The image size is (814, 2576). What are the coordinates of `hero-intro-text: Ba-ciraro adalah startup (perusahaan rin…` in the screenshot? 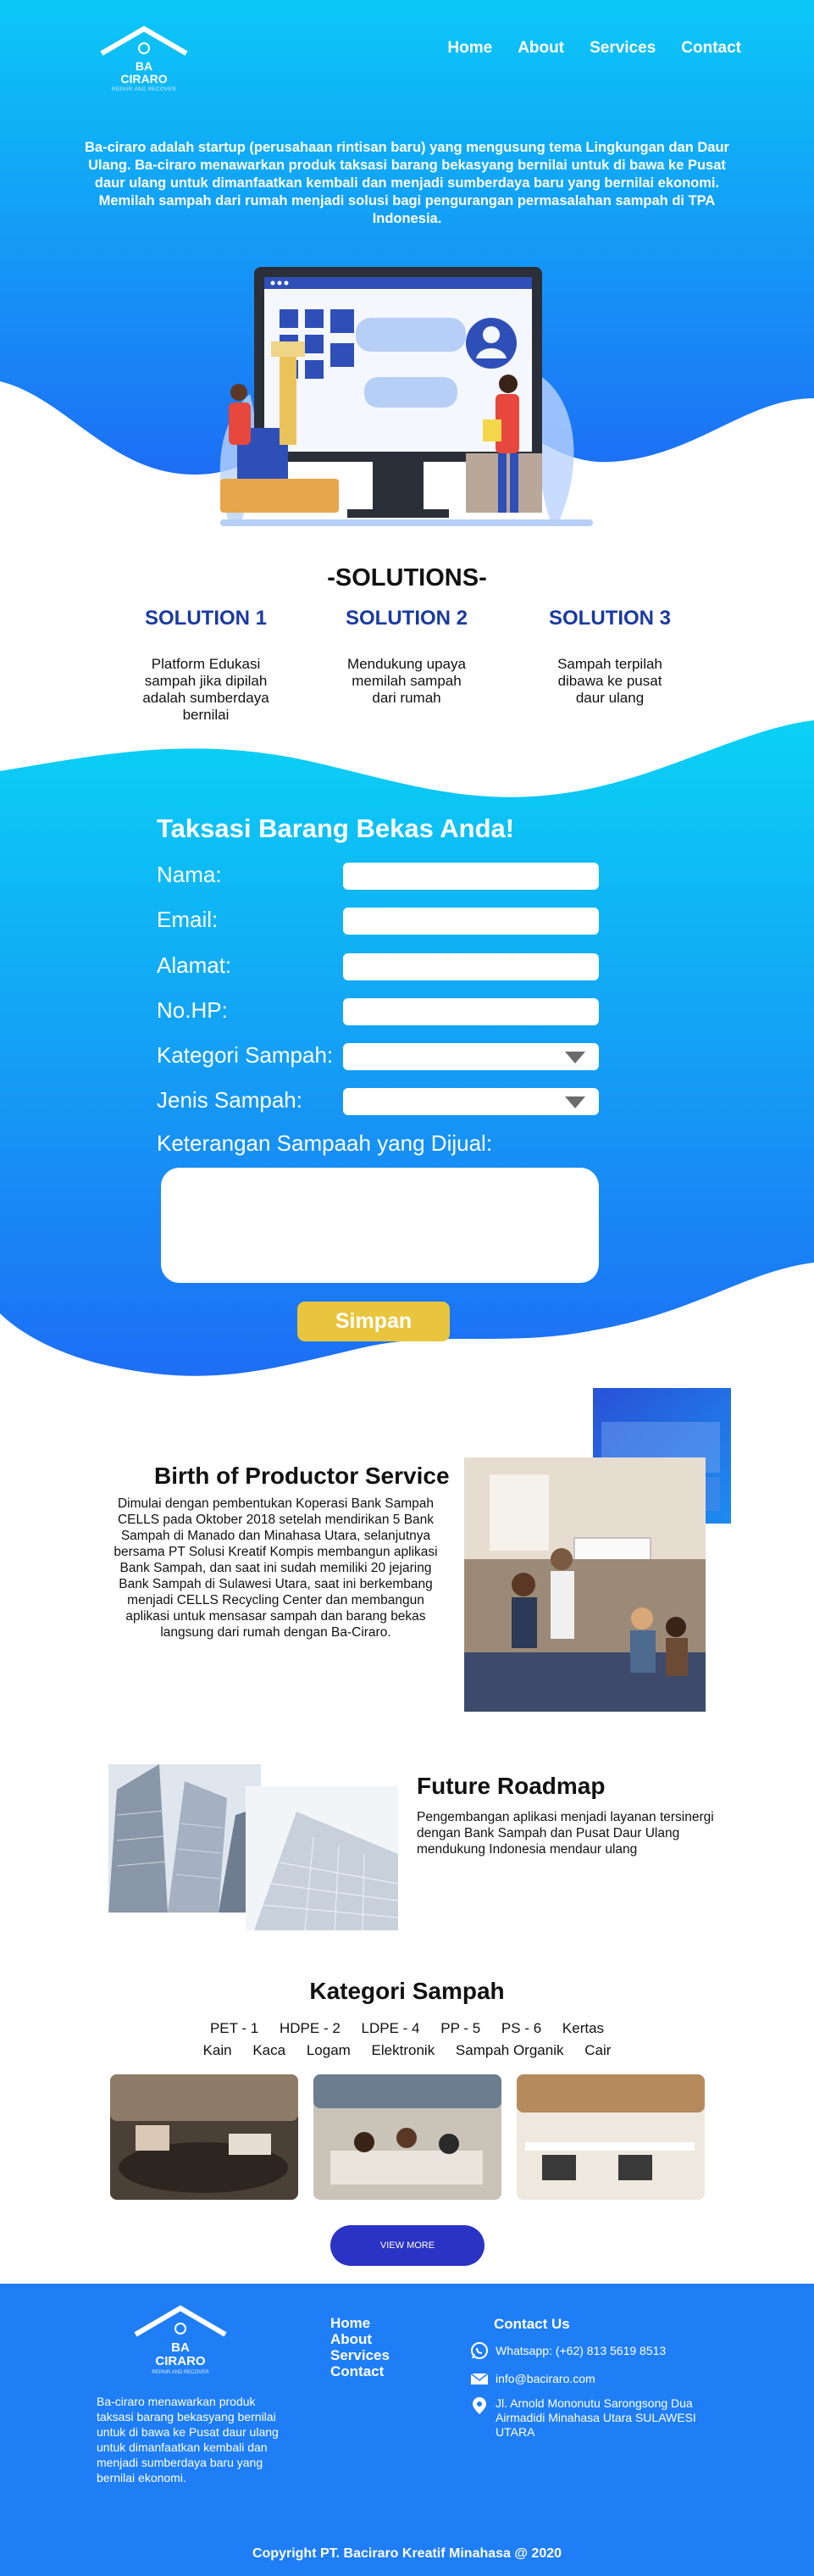 It's located at (407, 183).